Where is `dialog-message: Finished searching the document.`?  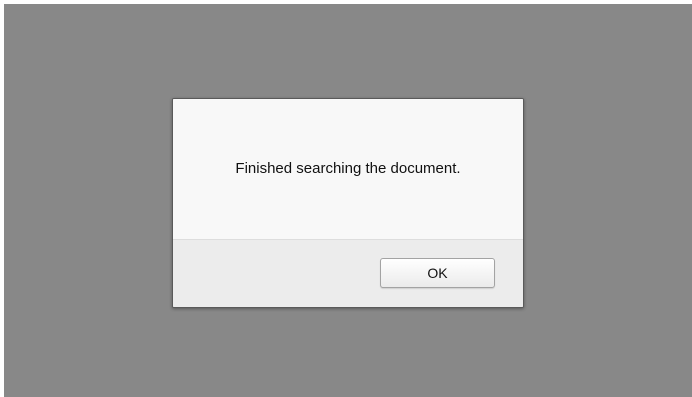 dialog-message: Finished searching the document. is located at coordinates (348, 168).